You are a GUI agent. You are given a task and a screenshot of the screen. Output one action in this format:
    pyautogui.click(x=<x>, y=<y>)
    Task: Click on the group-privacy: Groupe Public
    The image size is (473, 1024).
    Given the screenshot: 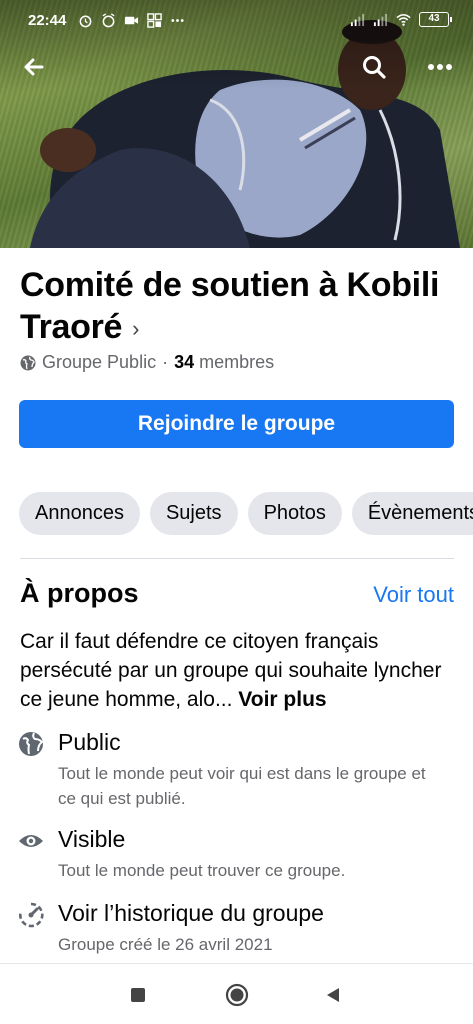 What is the action you would take?
    pyautogui.click(x=99, y=362)
    